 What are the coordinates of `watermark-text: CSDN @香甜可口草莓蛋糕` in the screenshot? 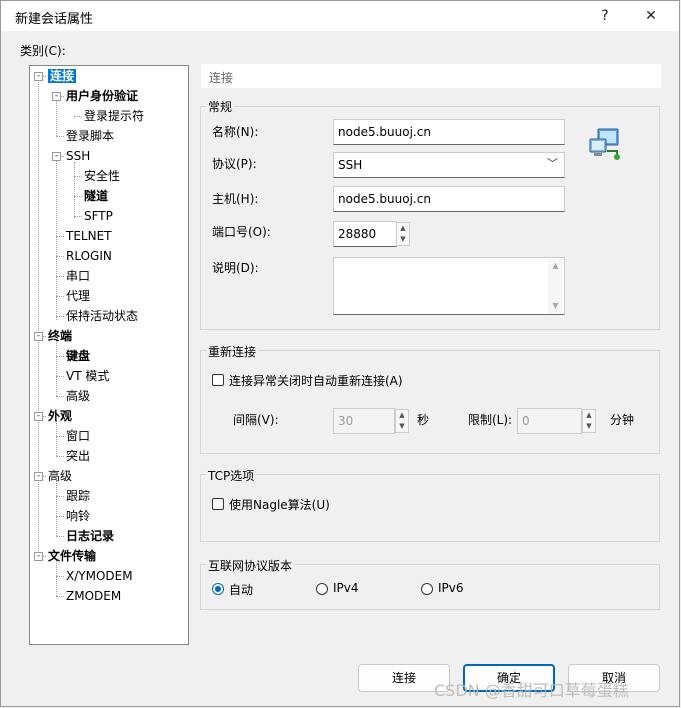 It's located at (531, 690).